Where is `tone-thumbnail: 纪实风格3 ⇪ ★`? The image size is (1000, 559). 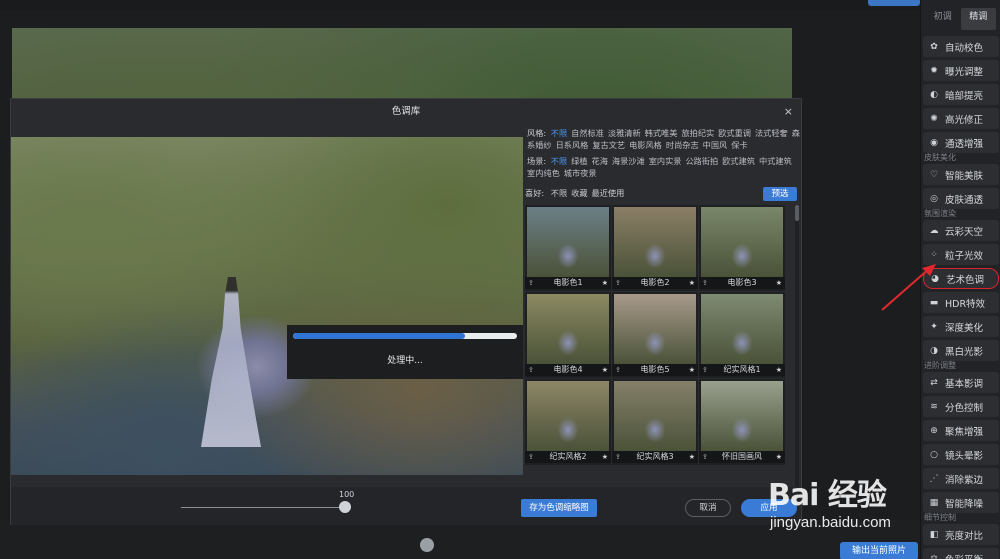
tone-thumbnail: 纪实风格3 ⇪ ★ is located at coordinates (655, 422).